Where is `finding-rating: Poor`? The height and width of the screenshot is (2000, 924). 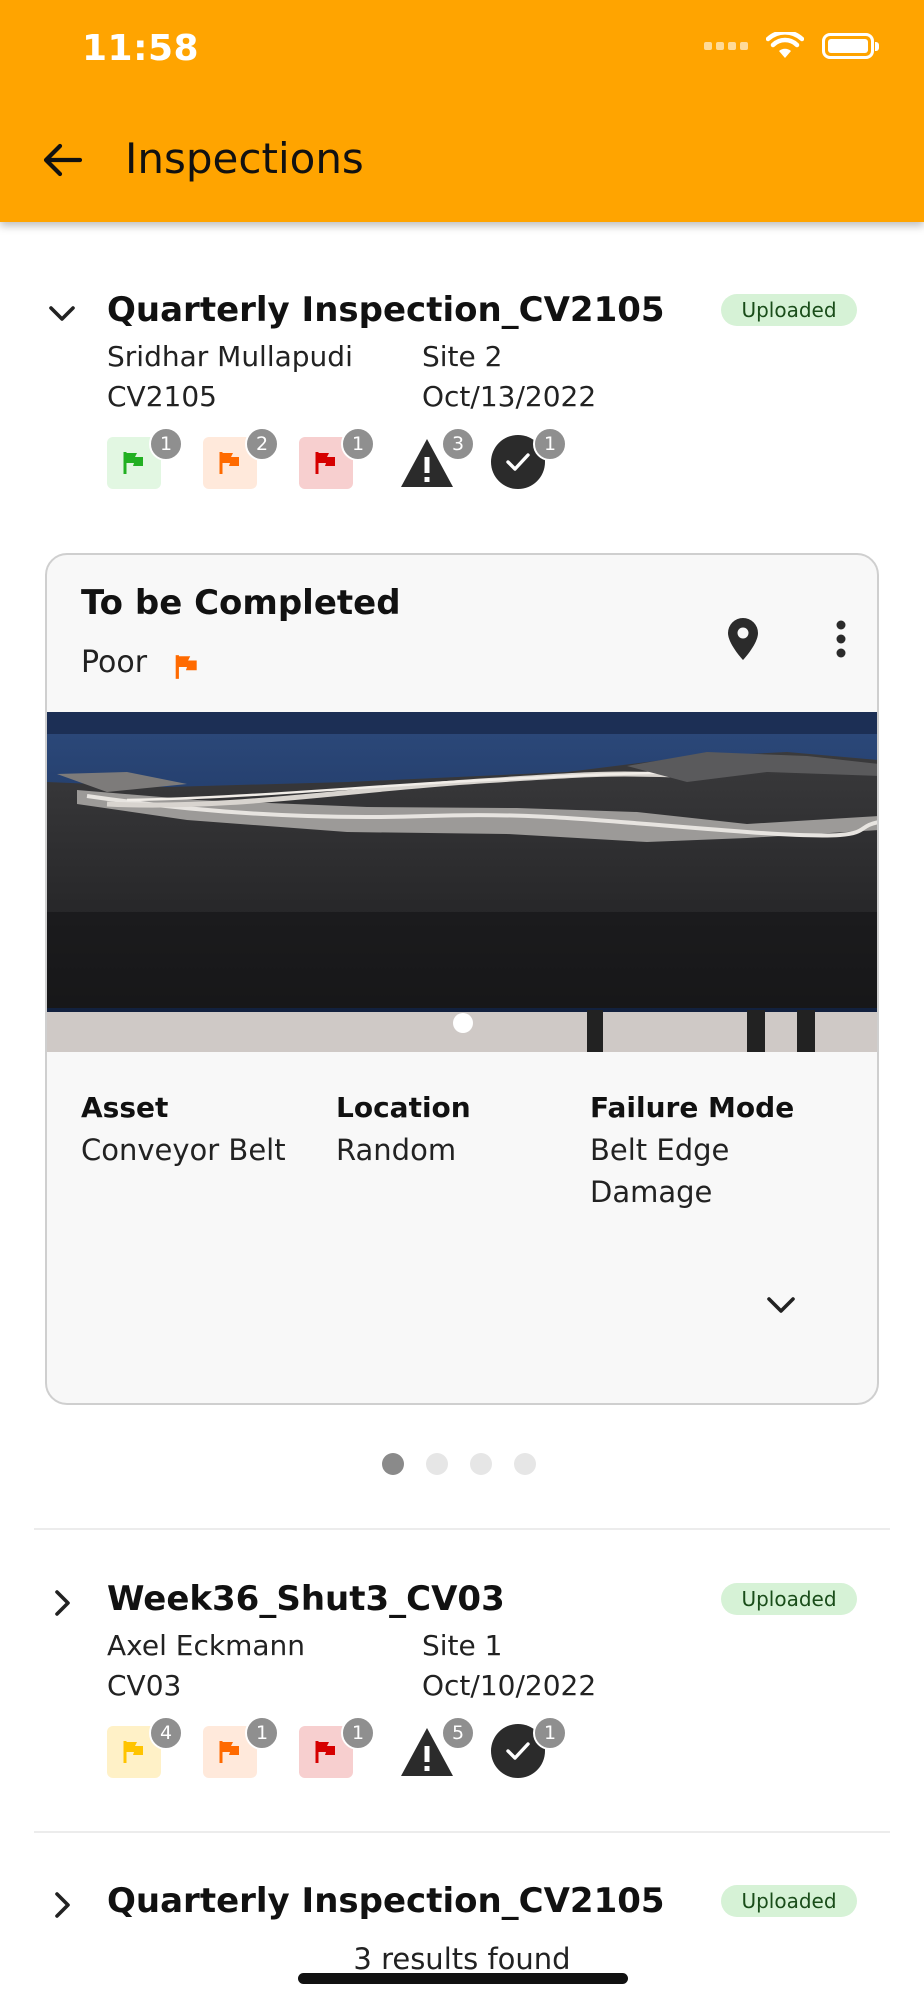 finding-rating: Poor is located at coordinates (114, 662).